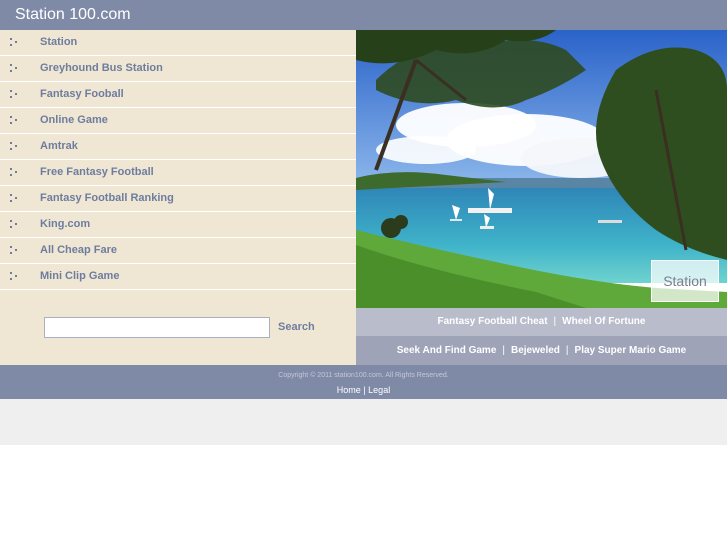  What do you see at coordinates (296, 327) in the screenshot?
I see `search-button: Search` at bounding box center [296, 327].